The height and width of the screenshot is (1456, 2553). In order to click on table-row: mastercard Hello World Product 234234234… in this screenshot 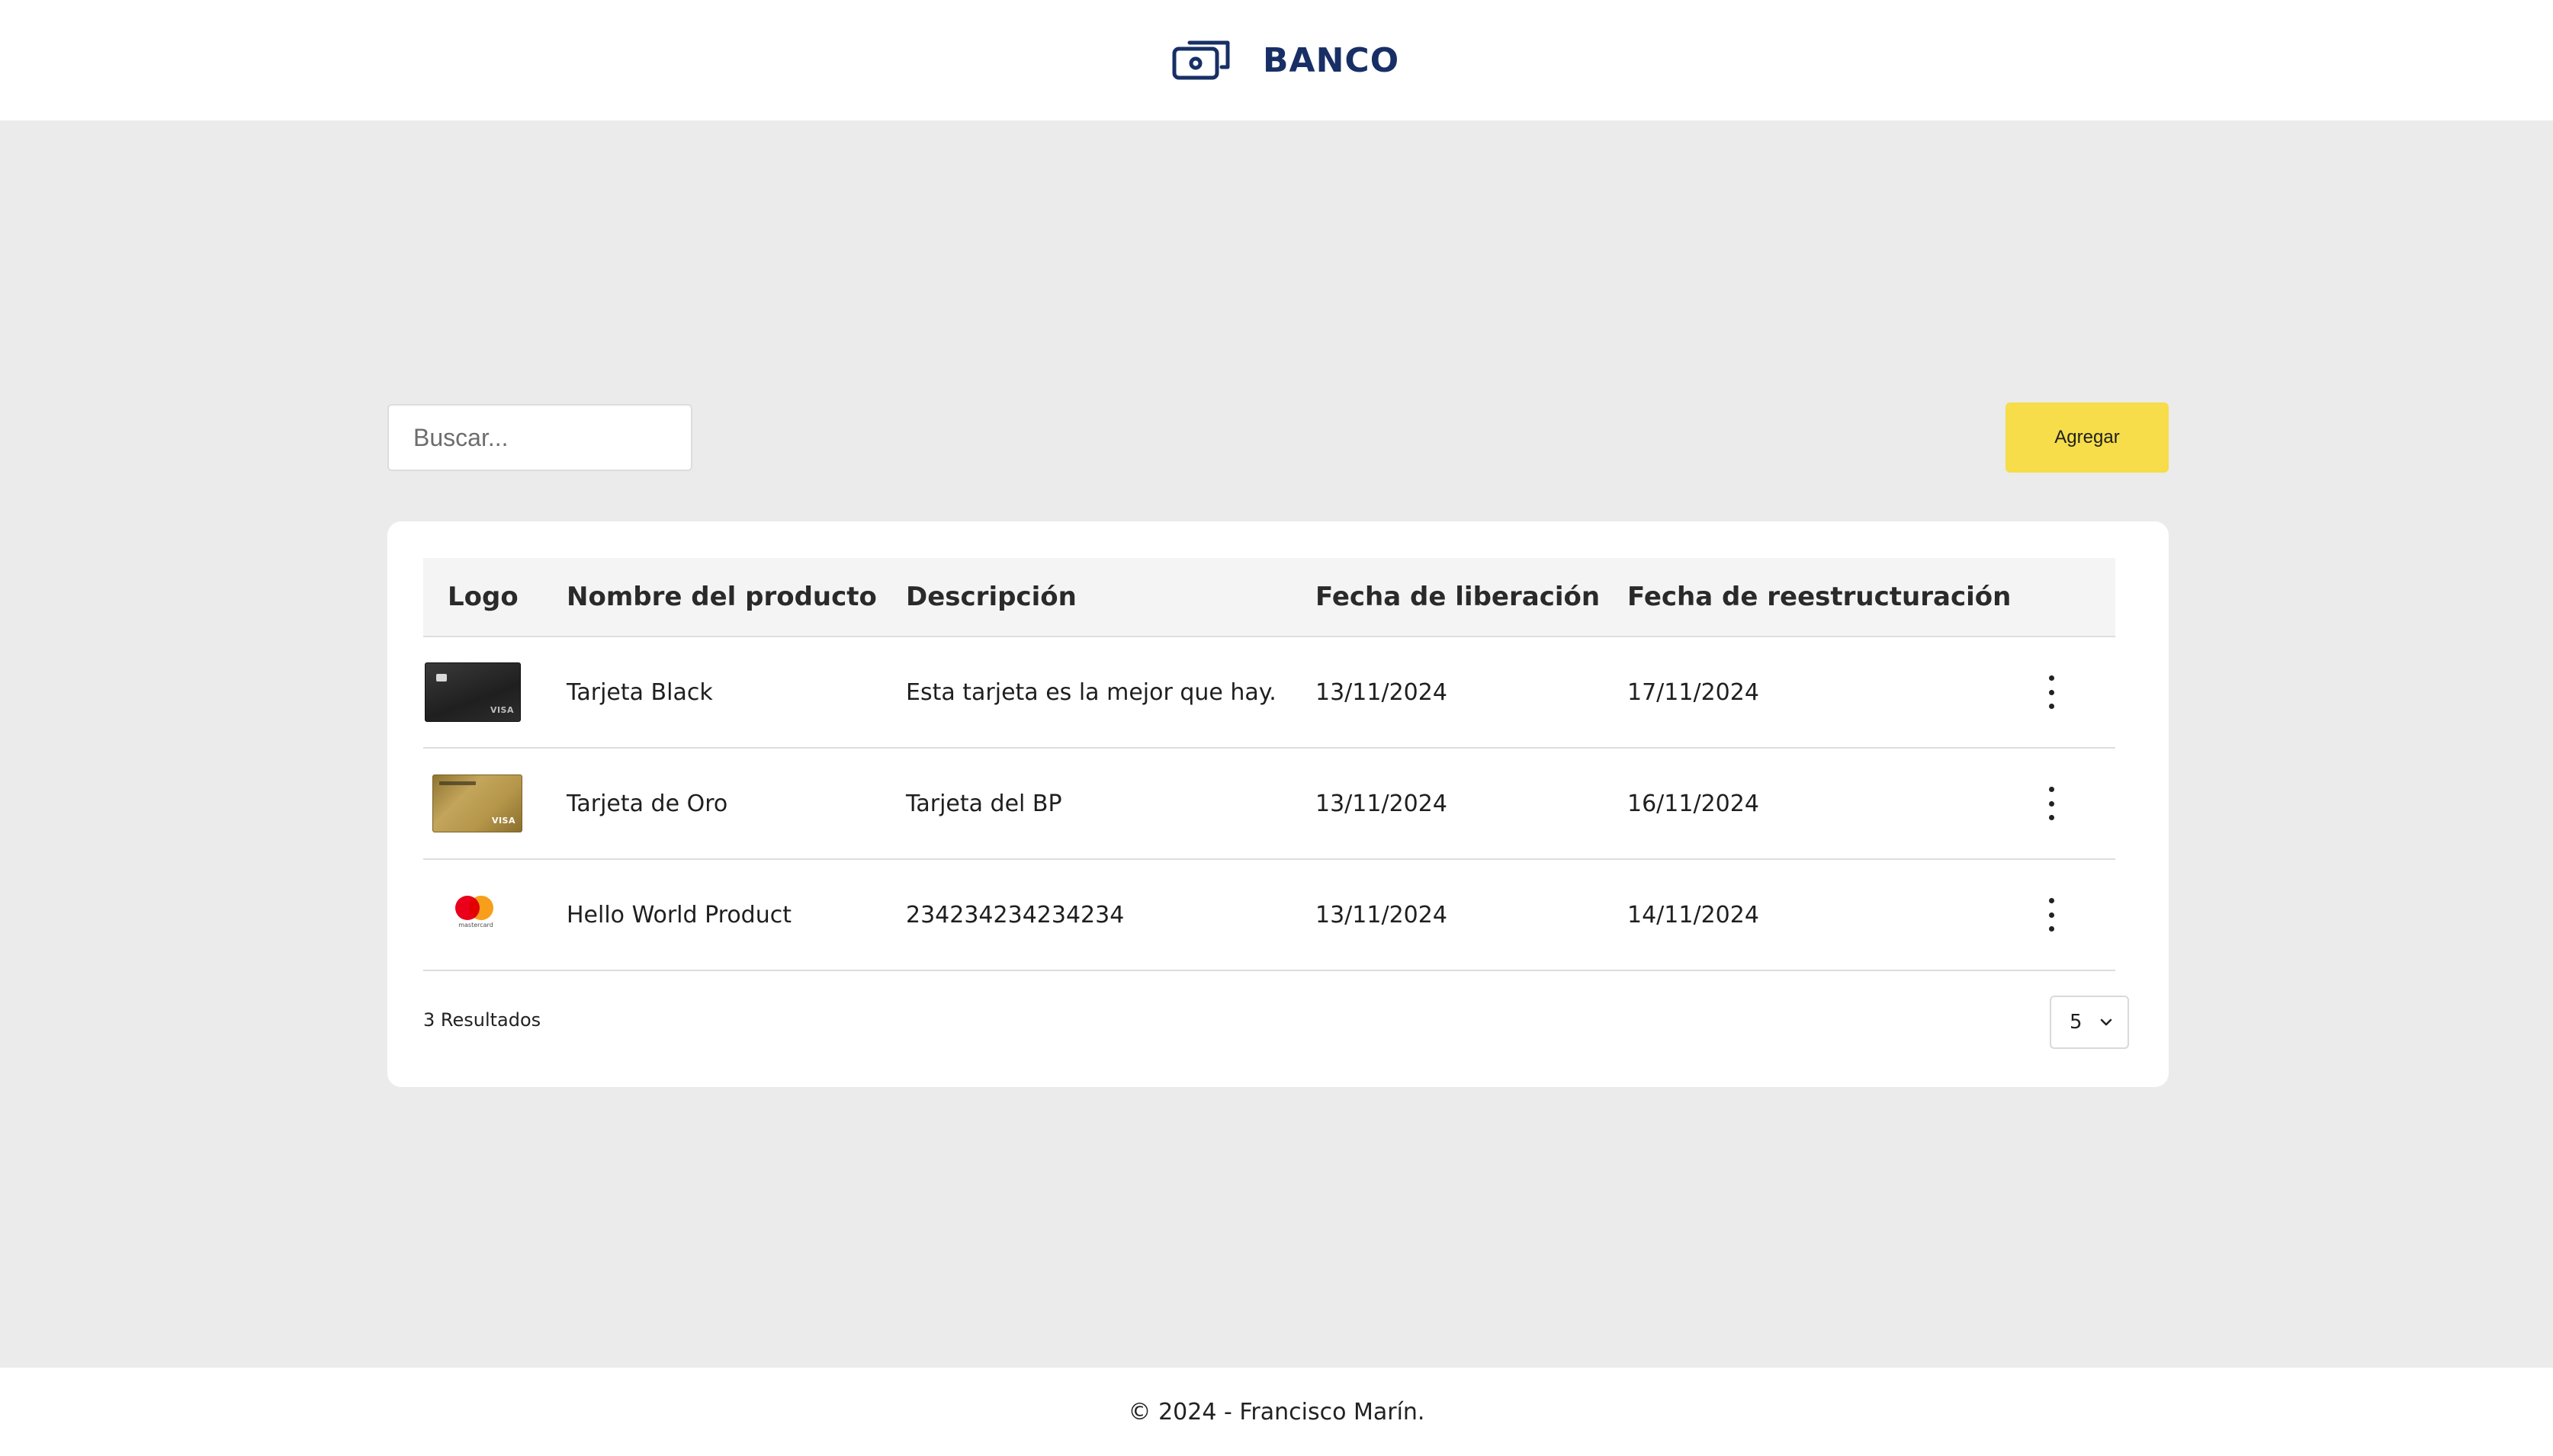, I will do `click(1269, 915)`.